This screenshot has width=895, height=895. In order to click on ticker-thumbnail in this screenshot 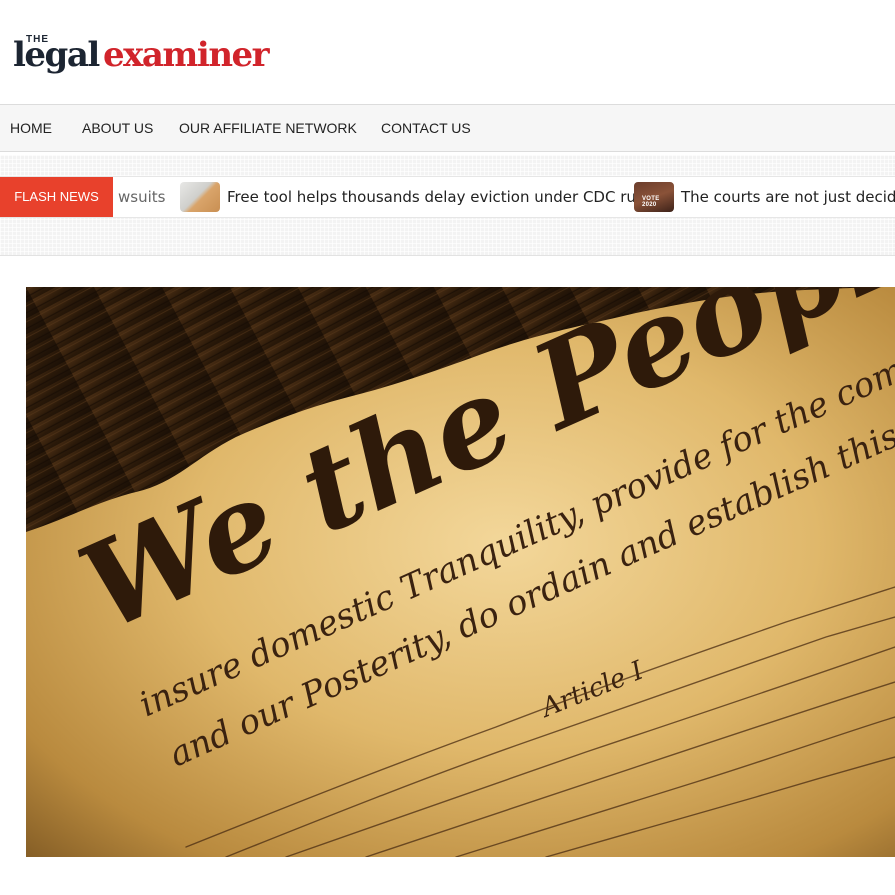, I will do `click(200, 197)`.